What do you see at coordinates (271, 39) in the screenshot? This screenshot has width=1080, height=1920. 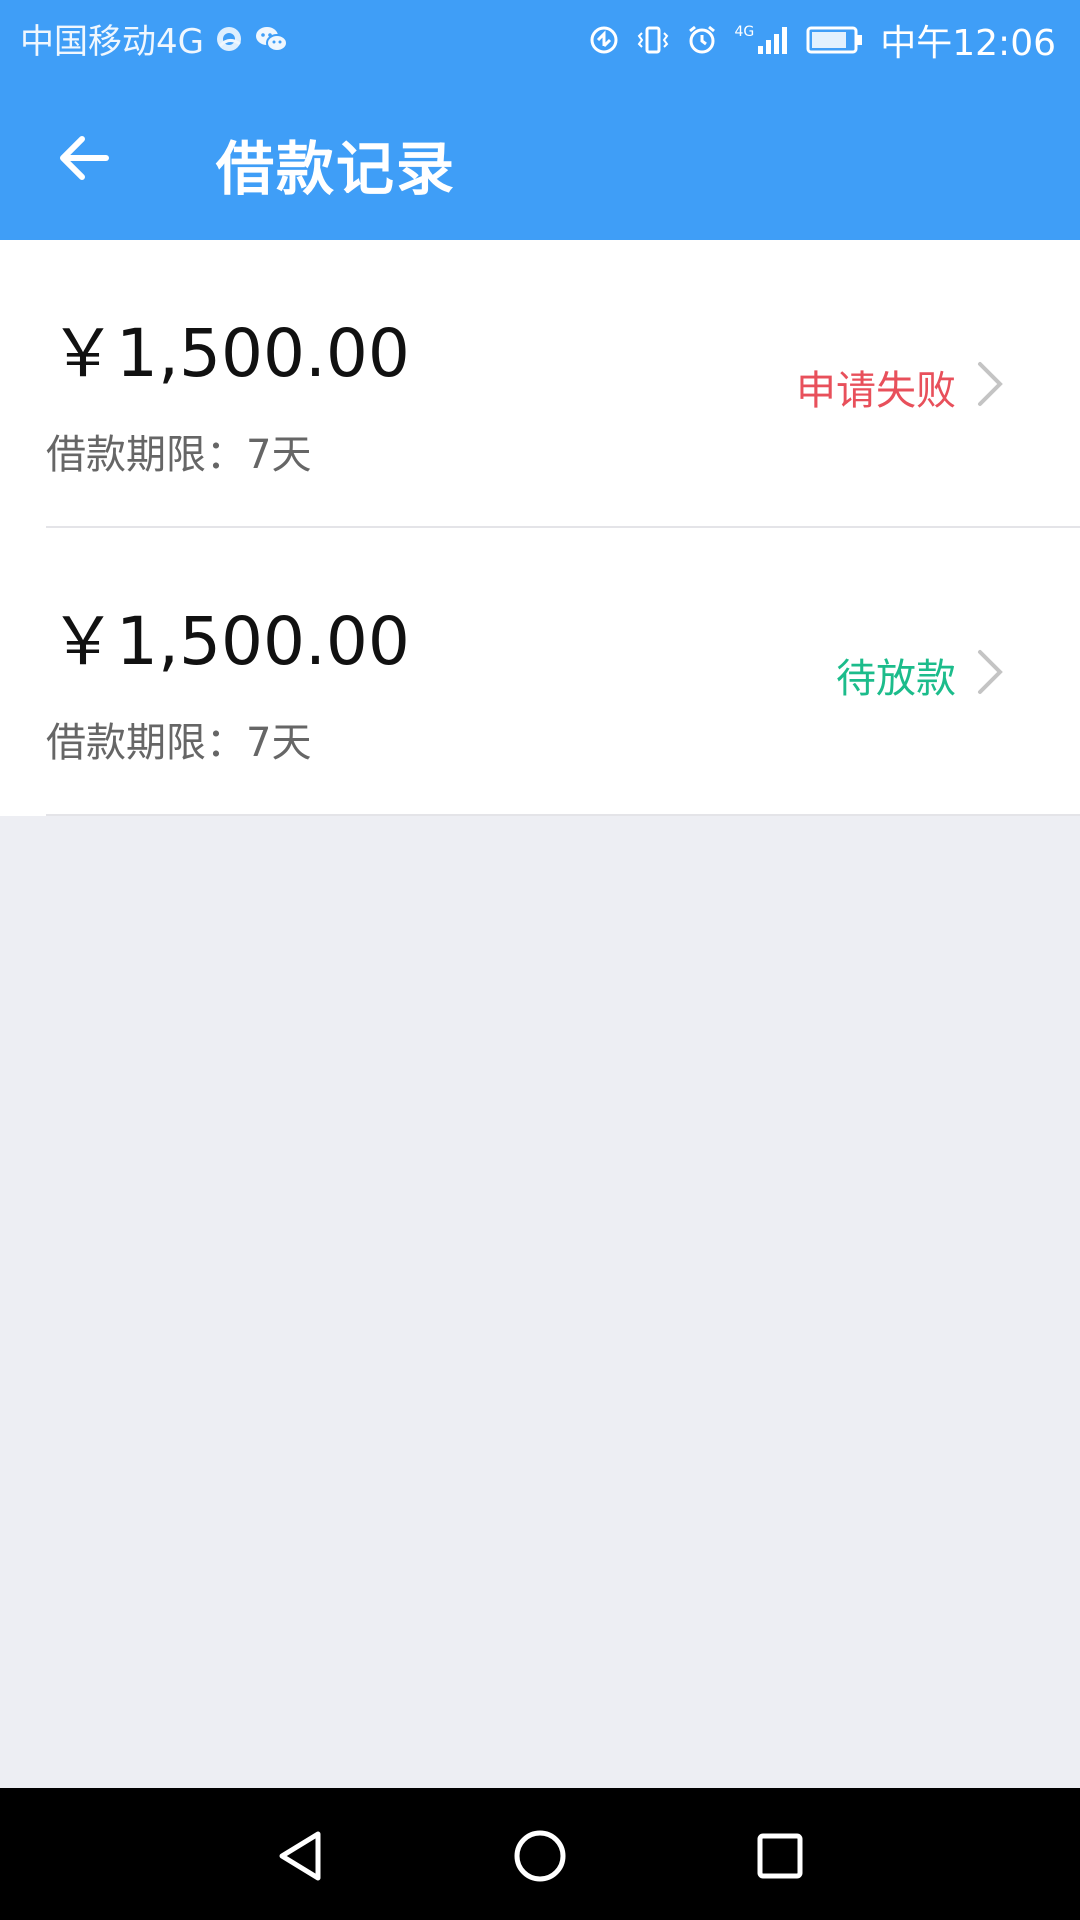 I see `wechat-icon` at bounding box center [271, 39].